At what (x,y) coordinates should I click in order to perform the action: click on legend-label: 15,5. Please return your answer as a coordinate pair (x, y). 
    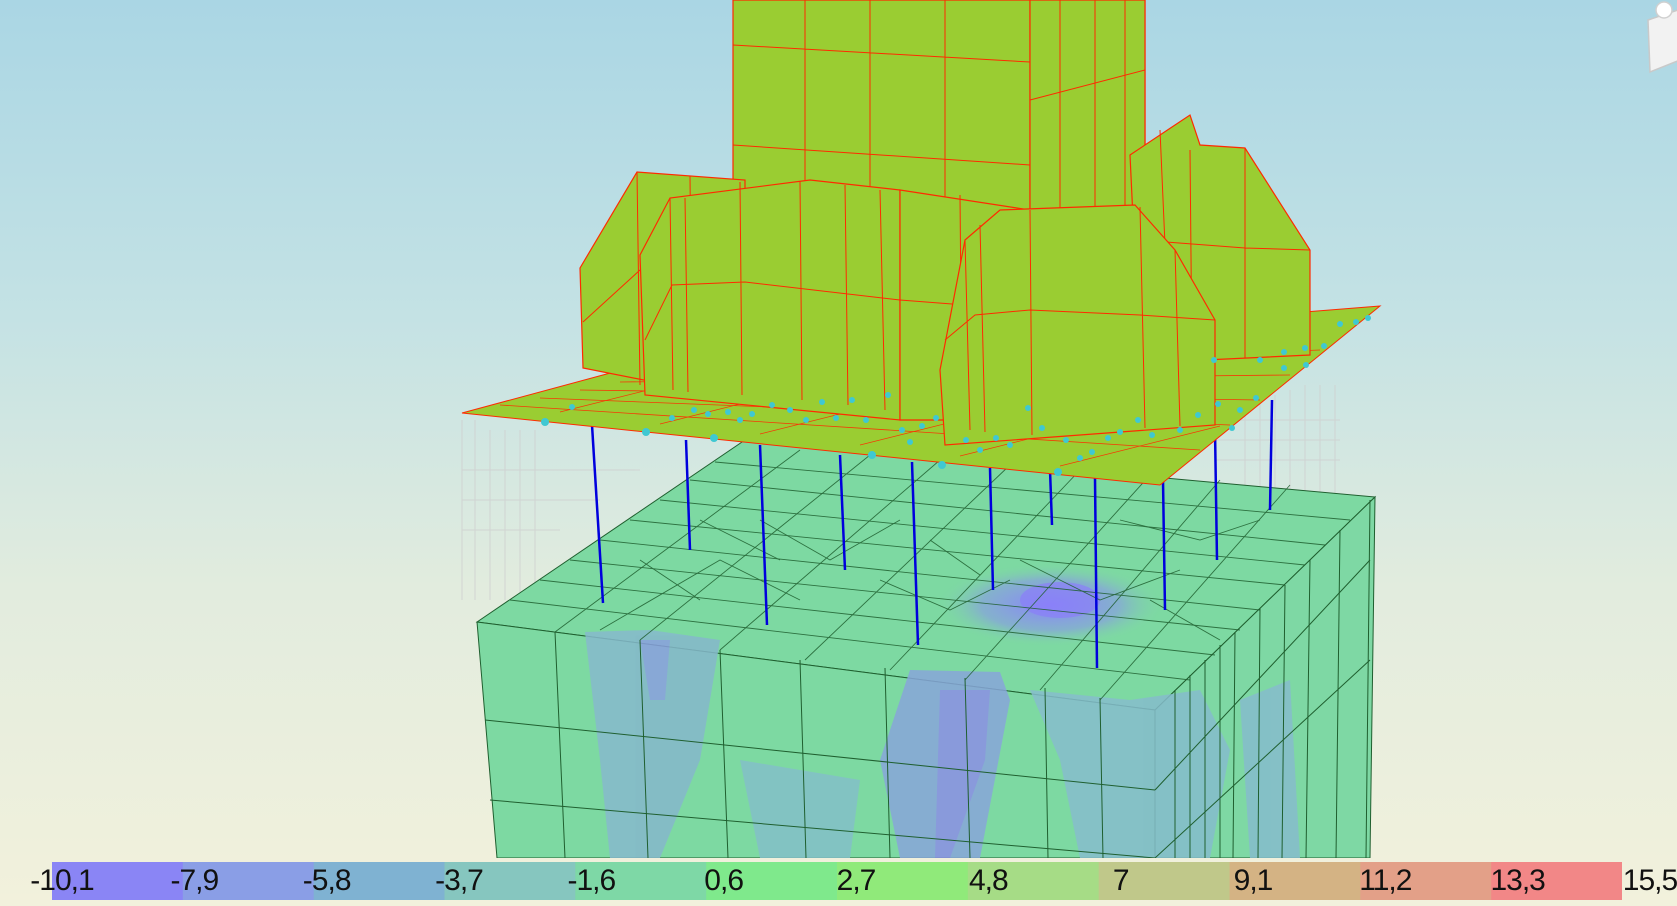
    Looking at the image, I should click on (1649, 880).